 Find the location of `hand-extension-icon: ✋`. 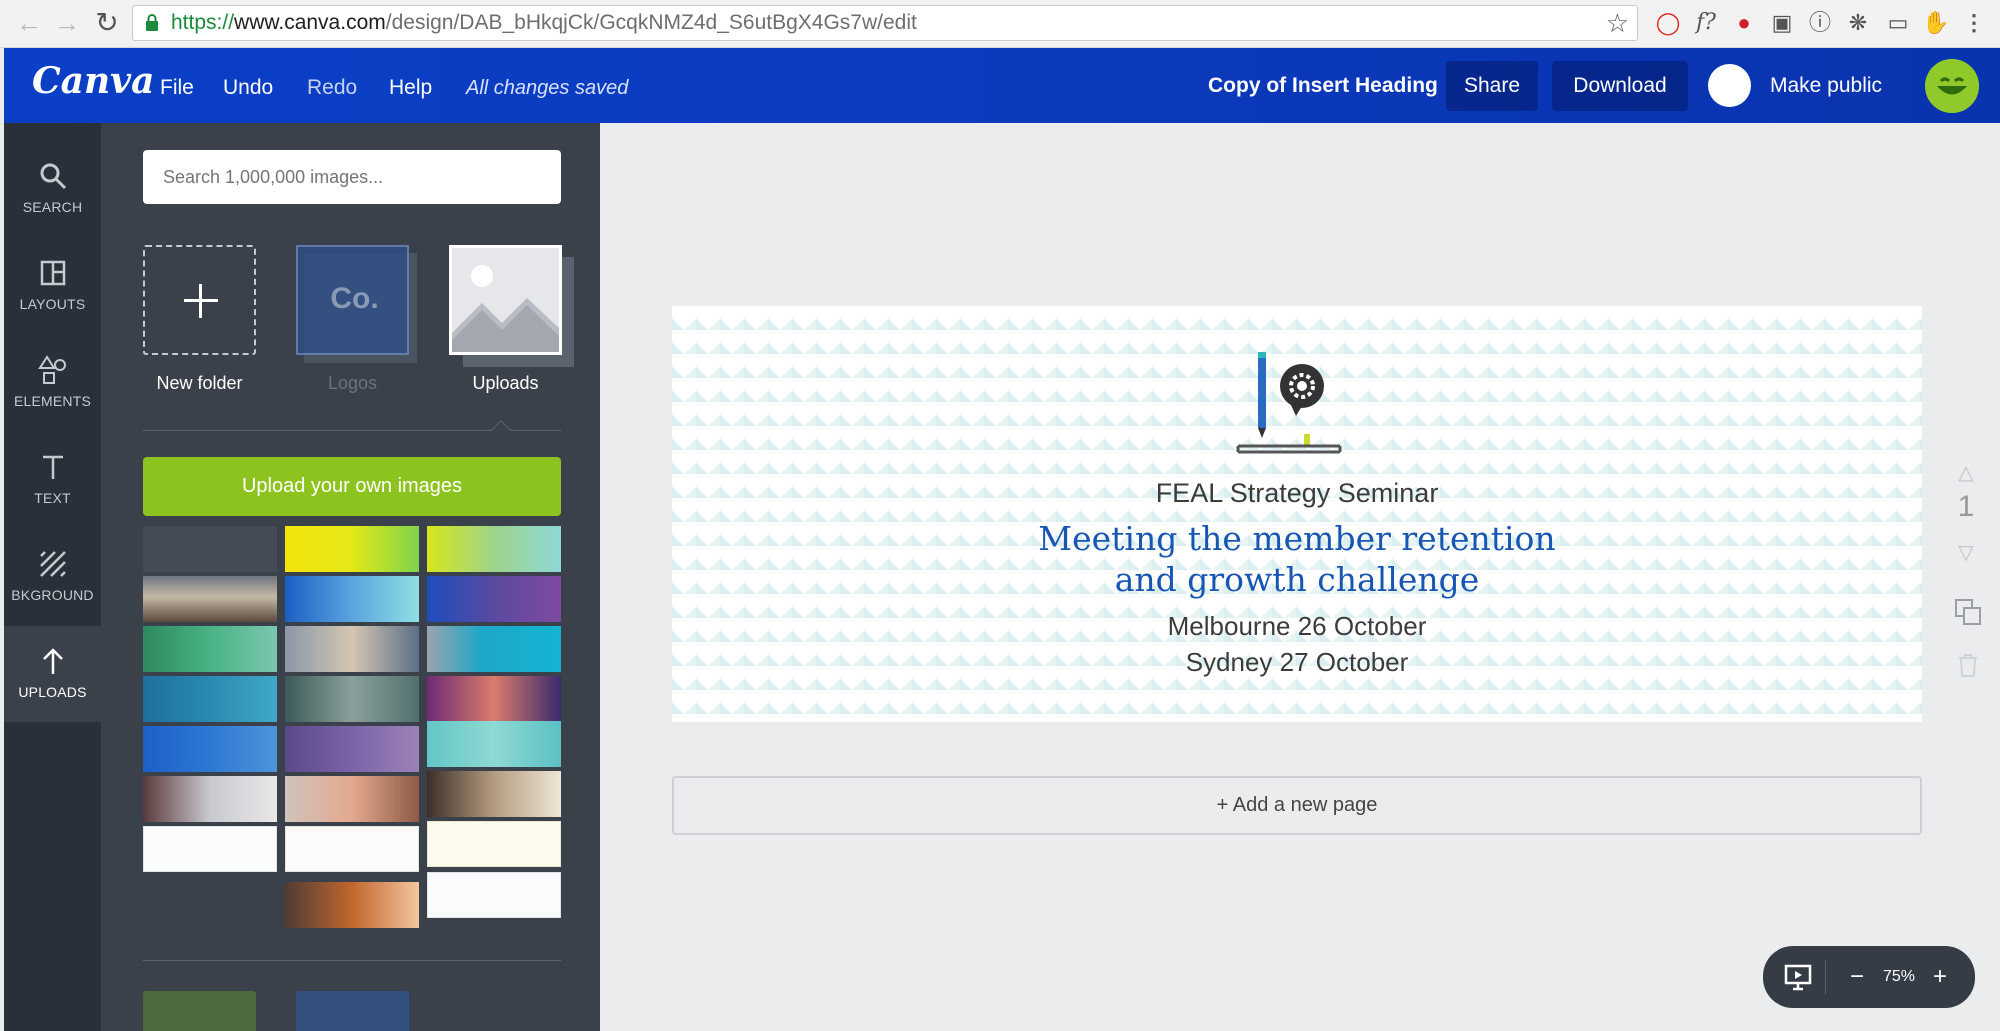

hand-extension-icon: ✋ is located at coordinates (1936, 23).